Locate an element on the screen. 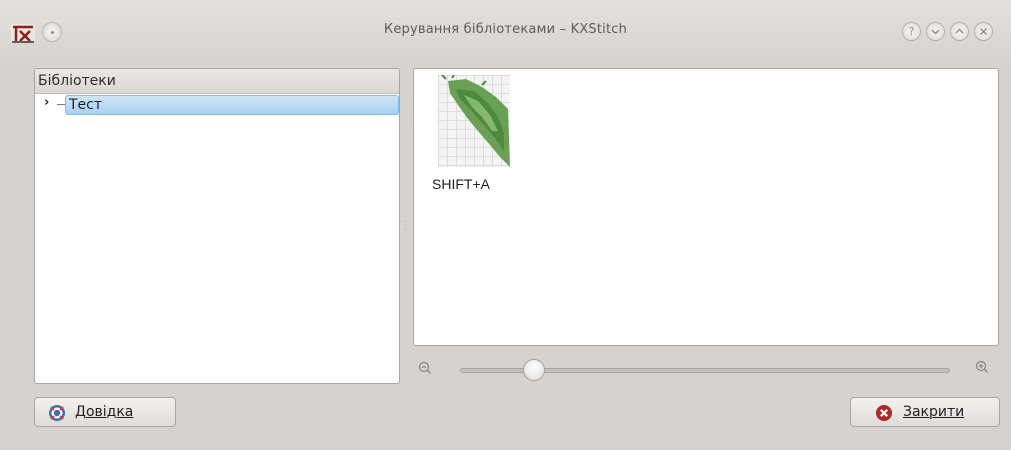 This screenshot has width=1011, height=450. help-button: Довідка is located at coordinates (105, 412).